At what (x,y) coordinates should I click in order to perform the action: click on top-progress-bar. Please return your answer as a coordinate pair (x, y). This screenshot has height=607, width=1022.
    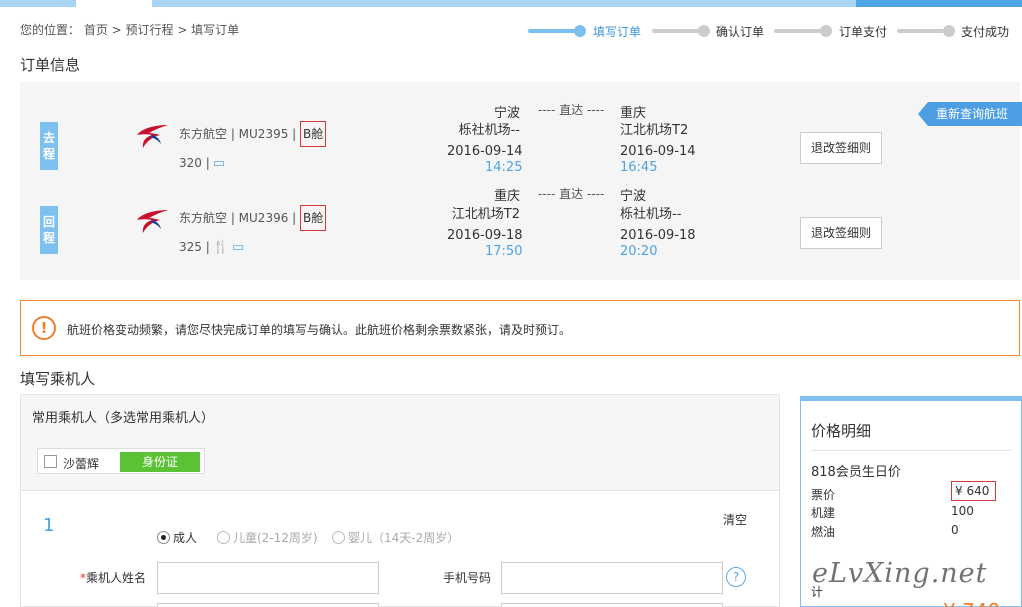
    Looking at the image, I should click on (511, 3).